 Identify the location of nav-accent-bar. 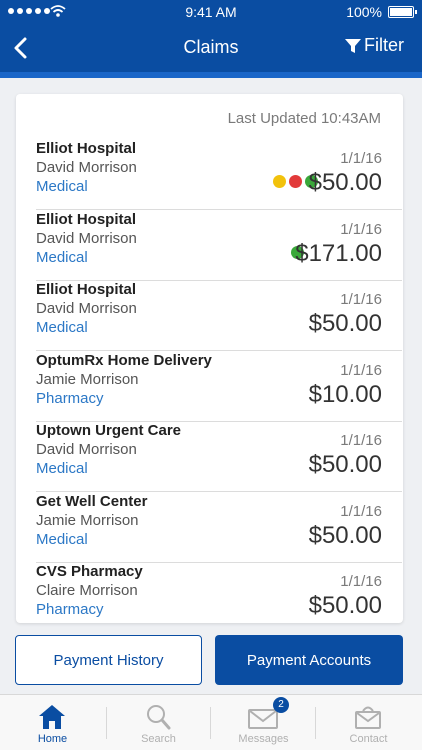
(211, 75).